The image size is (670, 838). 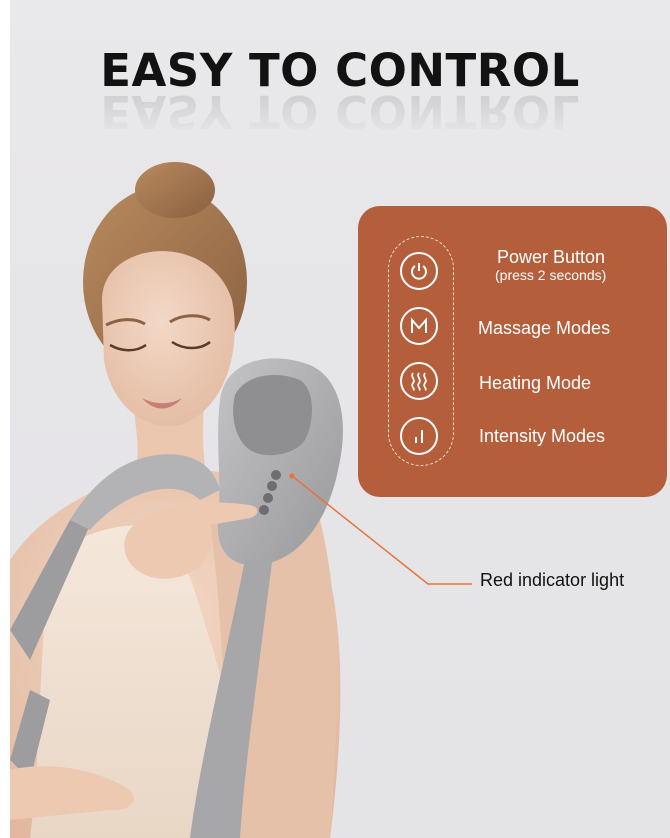 What do you see at coordinates (419, 381) in the screenshot?
I see `heat-waves-icon` at bounding box center [419, 381].